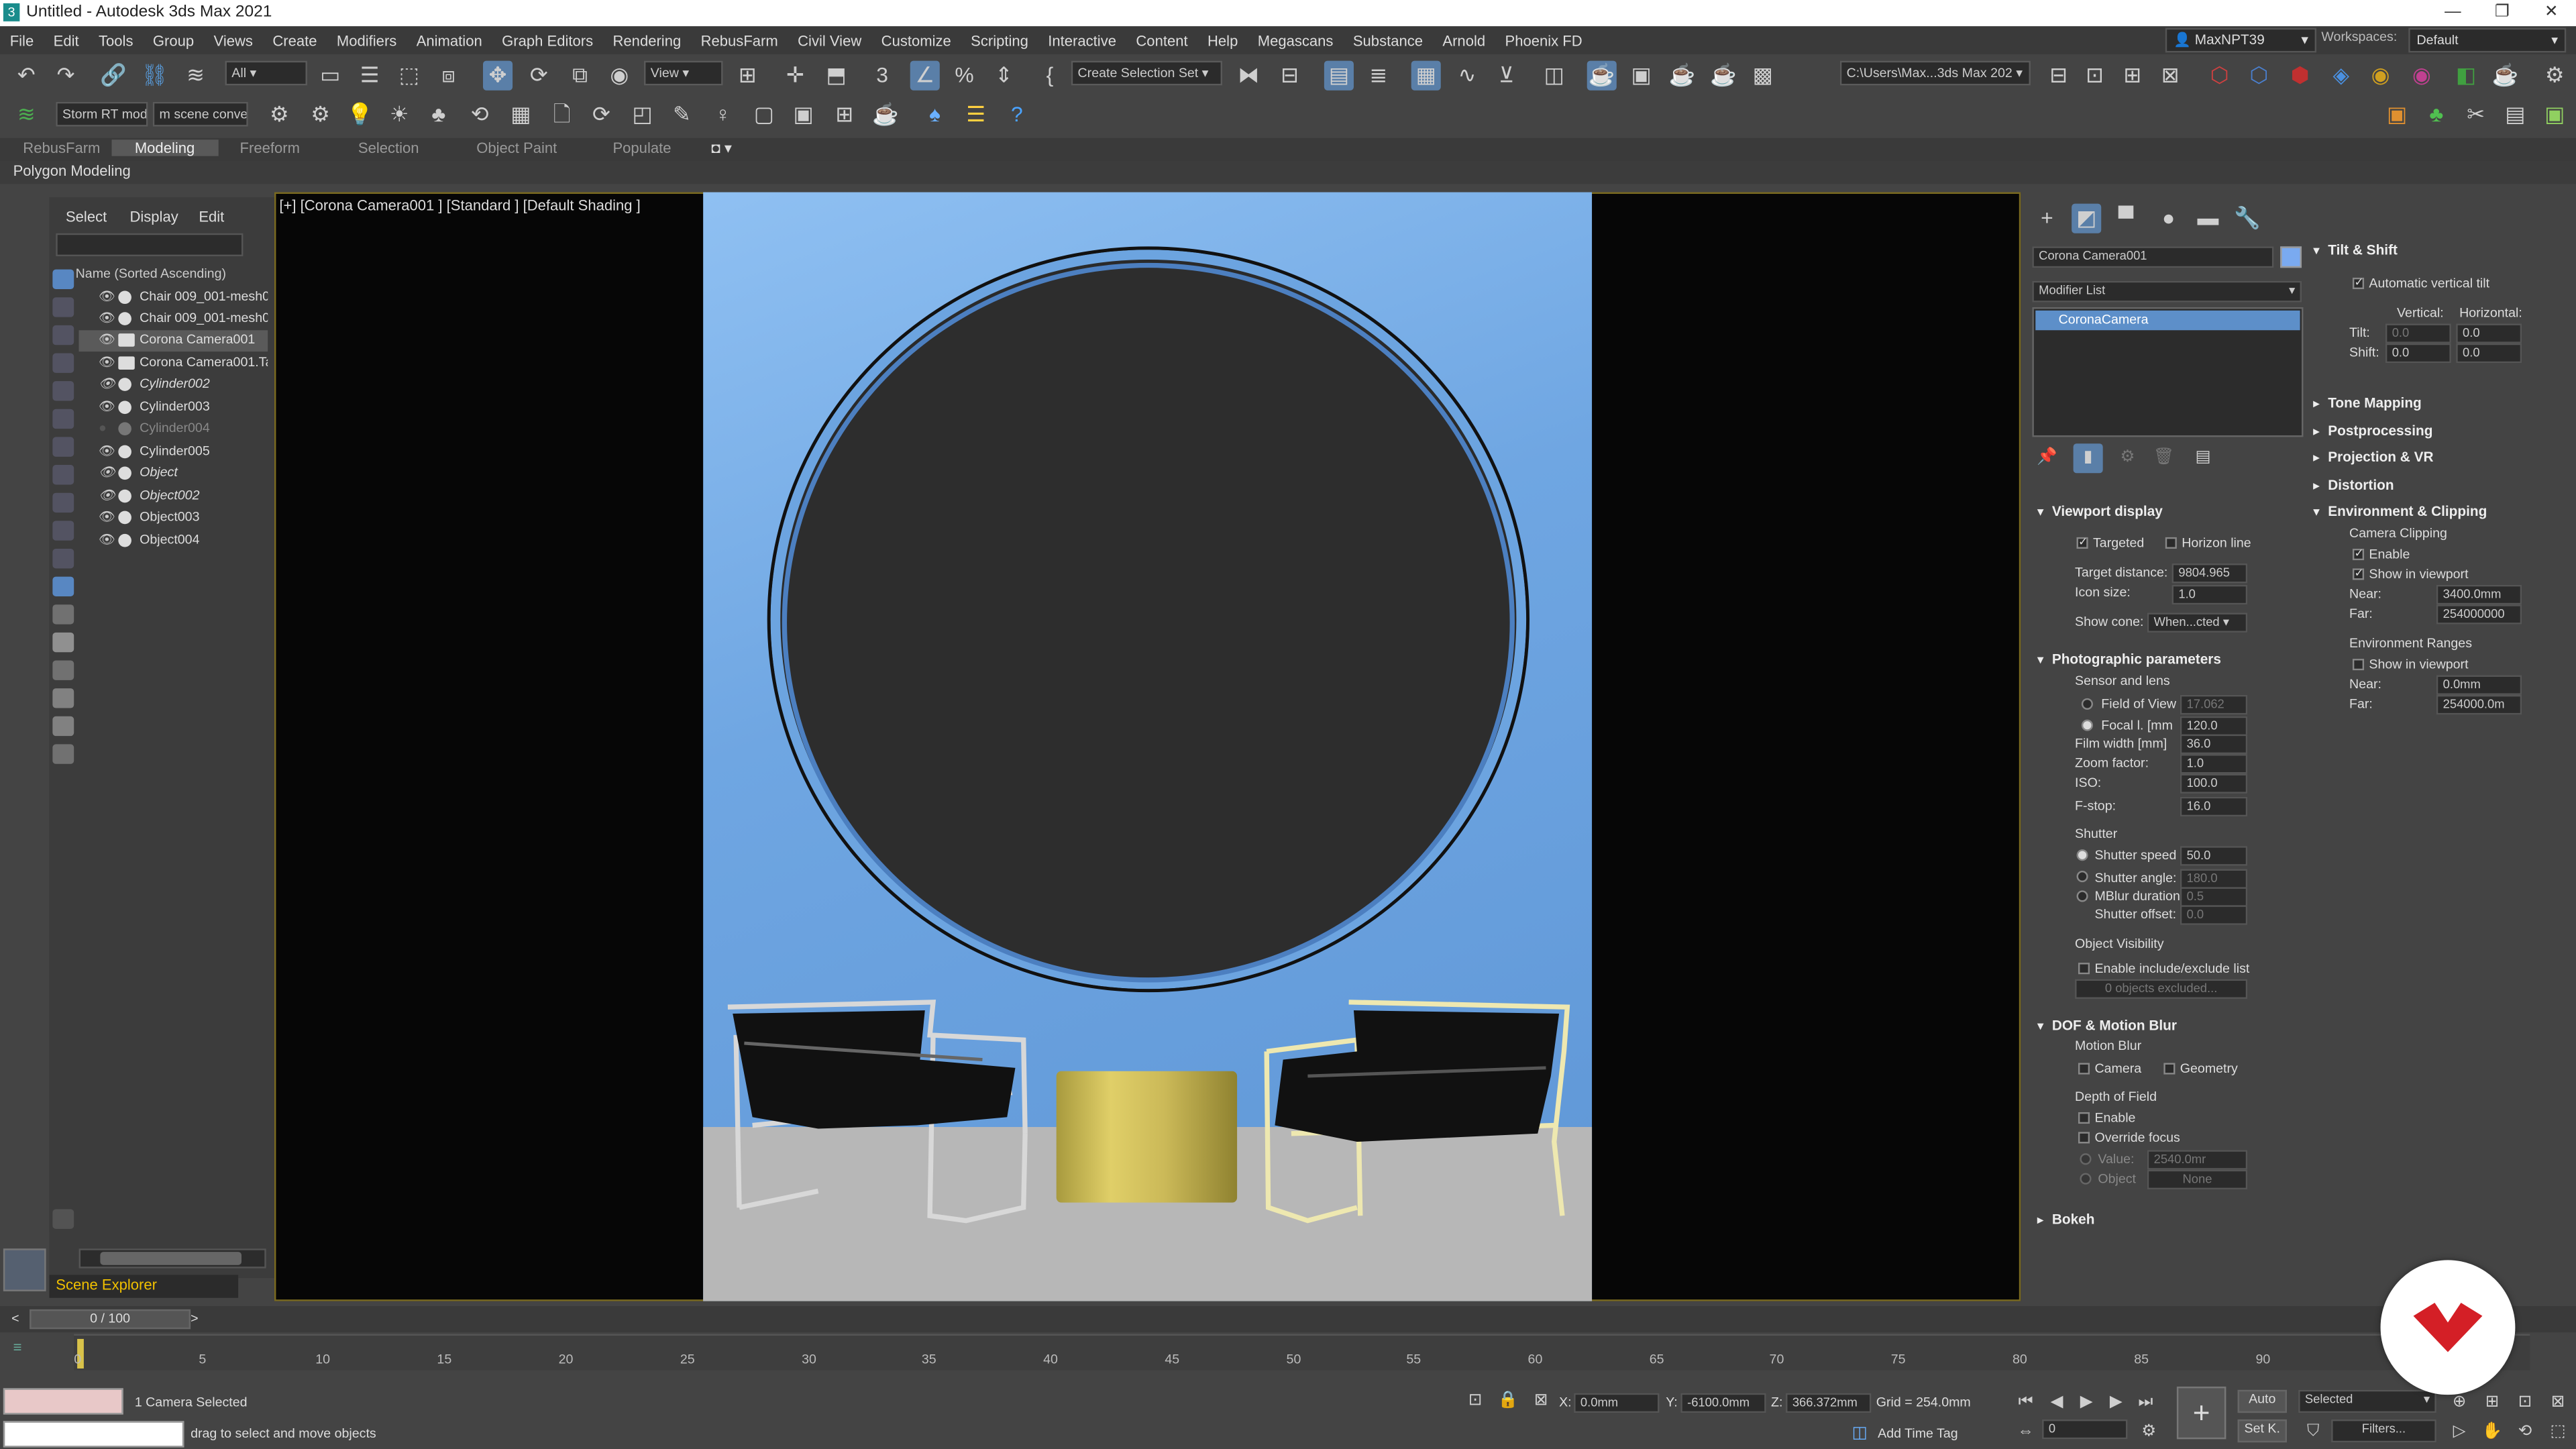 This screenshot has height=1449, width=2576. Describe the element at coordinates (2129, 661) in the screenshot. I see `photographic-parameters-rollout: Photographic parameters` at that location.